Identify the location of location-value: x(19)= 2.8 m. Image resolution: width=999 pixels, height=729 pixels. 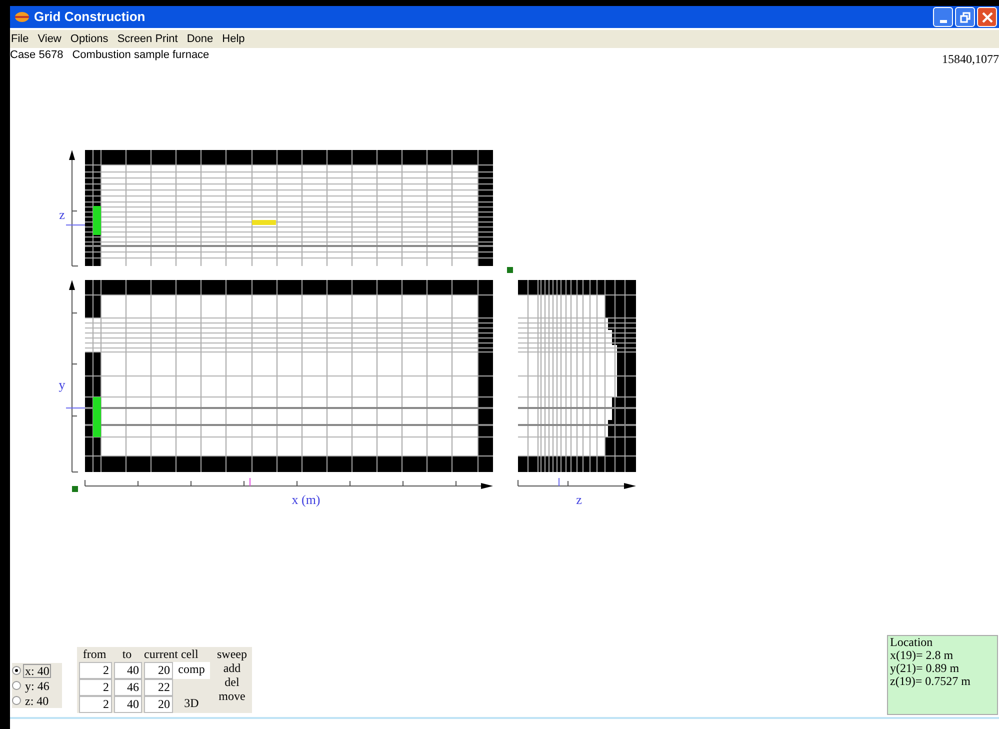
(922, 655).